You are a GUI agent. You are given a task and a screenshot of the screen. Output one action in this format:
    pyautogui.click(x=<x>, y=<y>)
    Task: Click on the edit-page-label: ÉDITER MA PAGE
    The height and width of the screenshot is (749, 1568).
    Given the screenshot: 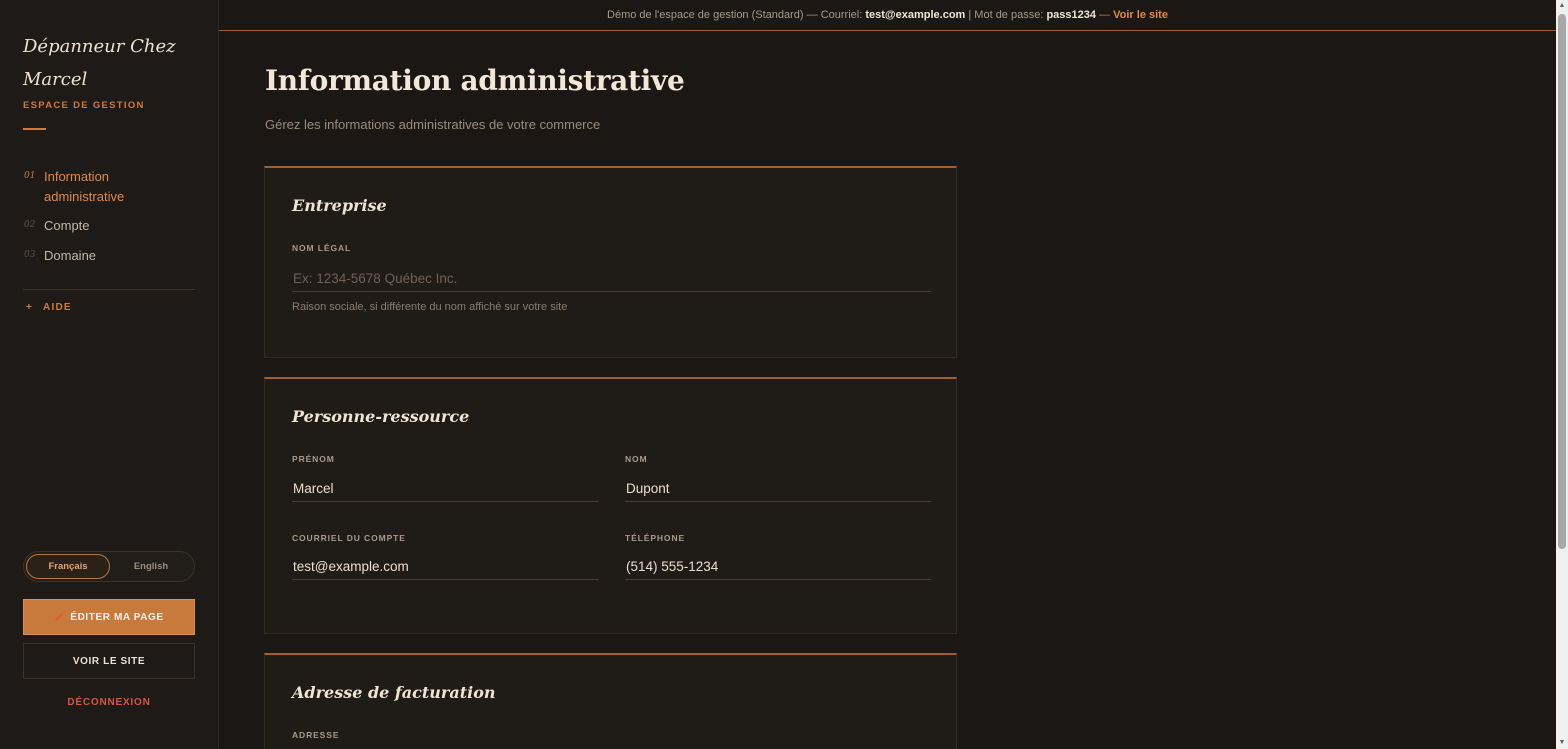 What is the action you would take?
    pyautogui.click(x=117, y=617)
    